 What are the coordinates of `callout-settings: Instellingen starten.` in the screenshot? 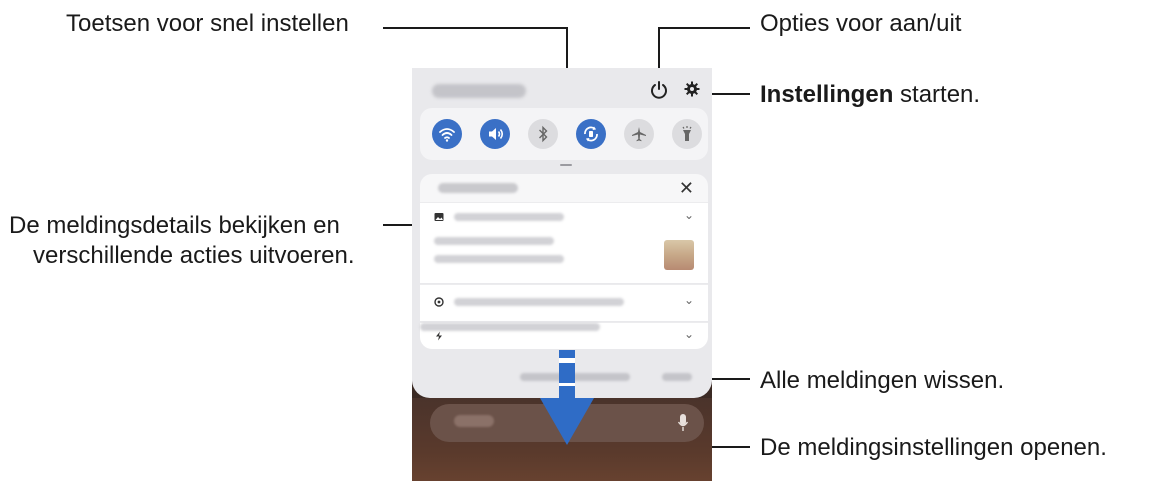 It's located at (870, 95).